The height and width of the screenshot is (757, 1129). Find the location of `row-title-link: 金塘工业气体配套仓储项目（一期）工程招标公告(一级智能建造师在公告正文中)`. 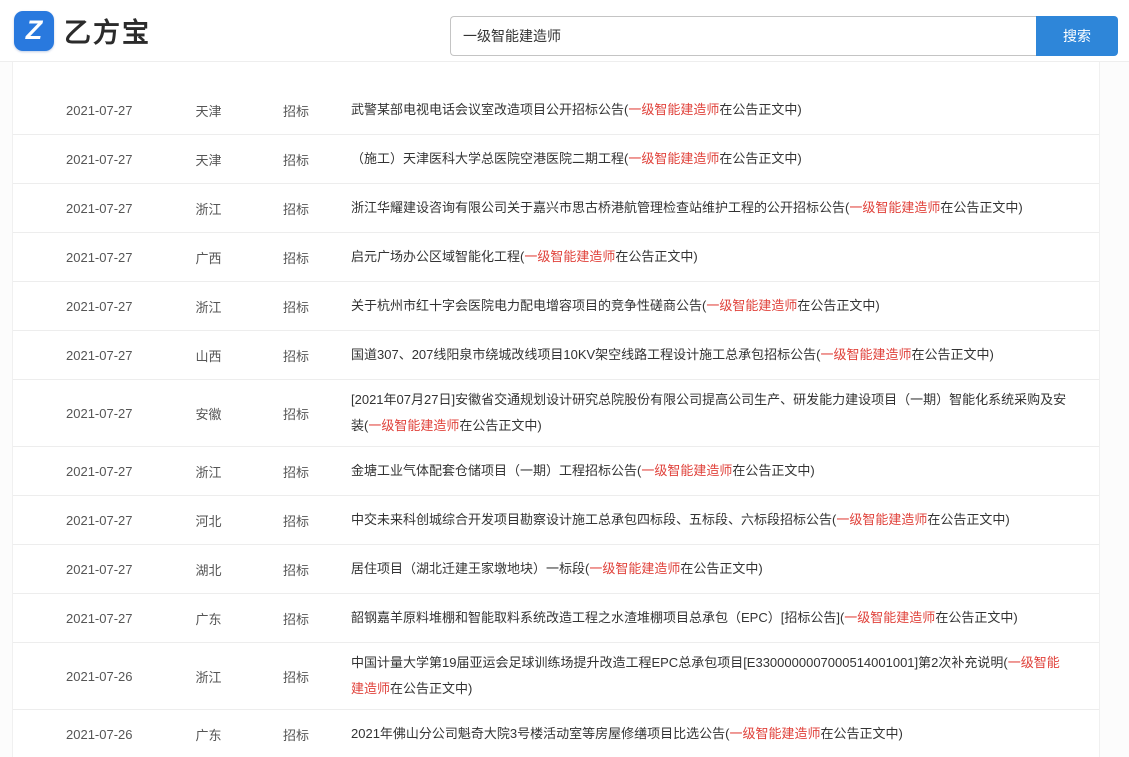

row-title-link: 金塘工业气体配套仓储项目（一期）工程招标公告(一级智能建造师在公告正文中) is located at coordinates (706, 471).